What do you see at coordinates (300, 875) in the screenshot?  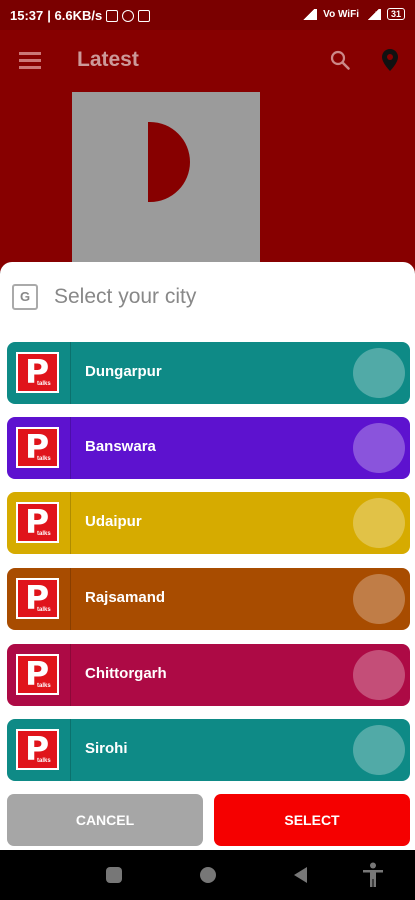 I see `back-icon` at bounding box center [300, 875].